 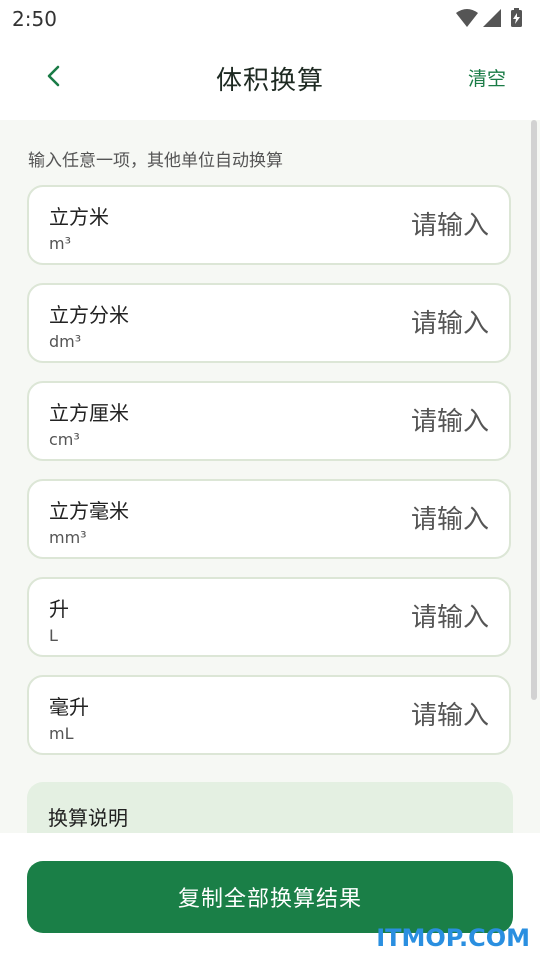 I want to click on unit-name: 立方分米, so click(x=89, y=315).